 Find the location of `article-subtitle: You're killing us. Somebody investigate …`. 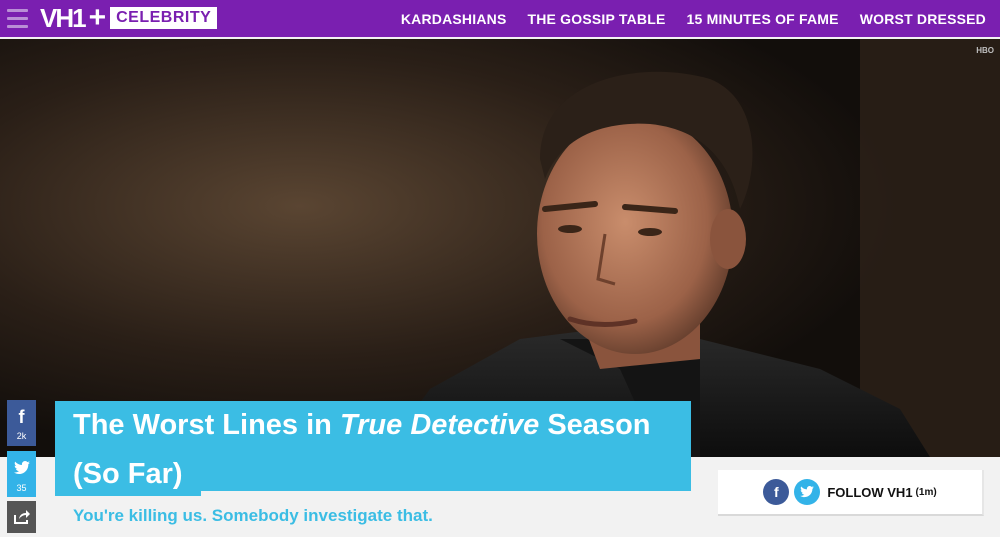

article-subtitle: You're killing us. Somebody investigate … is located at coordinates (253, 515).